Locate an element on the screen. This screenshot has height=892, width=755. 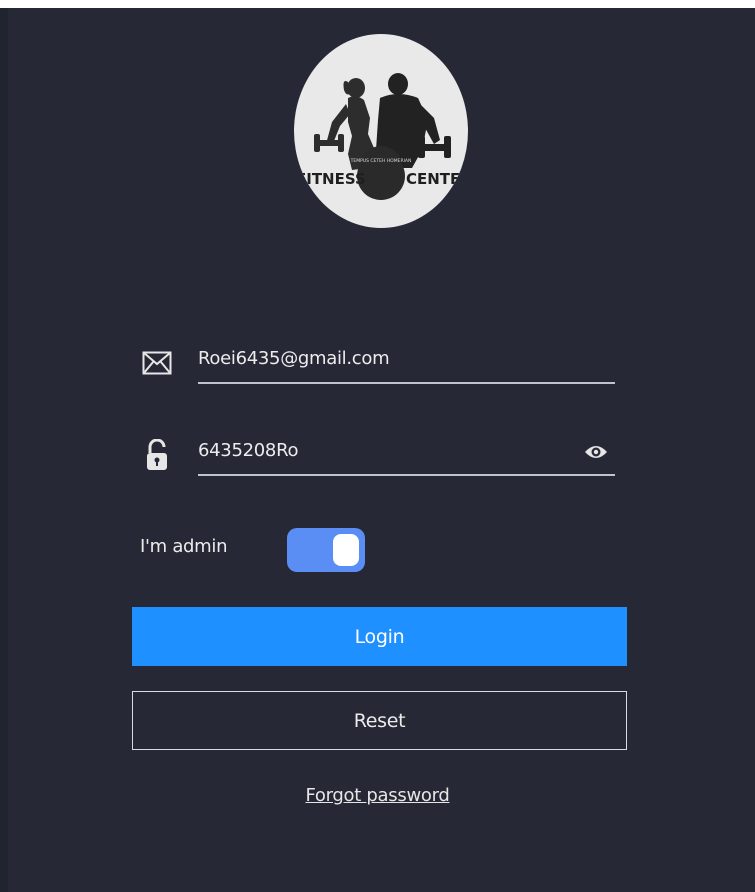
password-underline is located at coordinates (406, 475).